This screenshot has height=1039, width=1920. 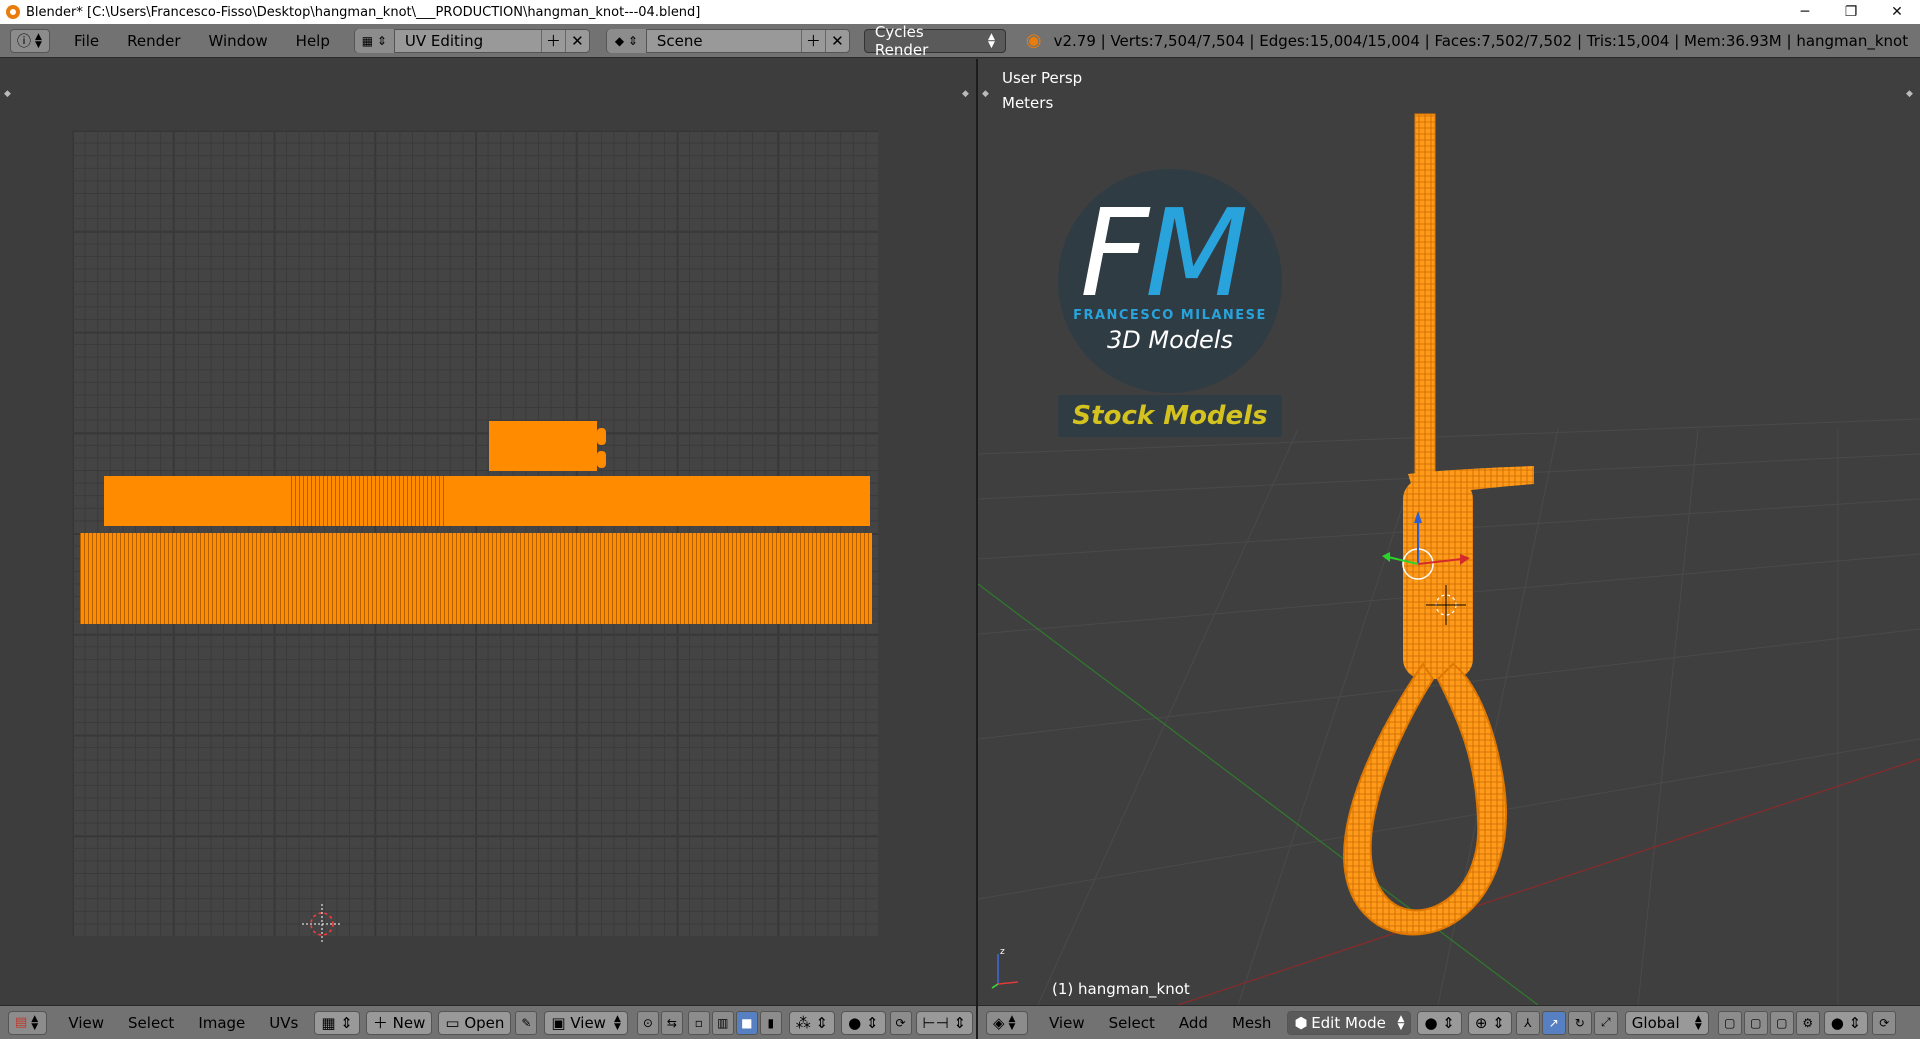 I want to click on 3d-cursor-icon, so click(x=1446, y=605).